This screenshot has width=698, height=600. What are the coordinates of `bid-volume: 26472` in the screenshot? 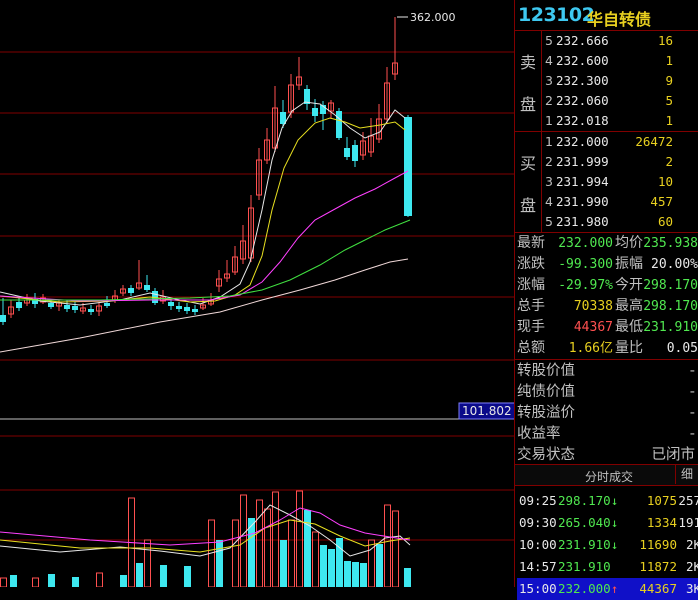 It's located at (654, 141).